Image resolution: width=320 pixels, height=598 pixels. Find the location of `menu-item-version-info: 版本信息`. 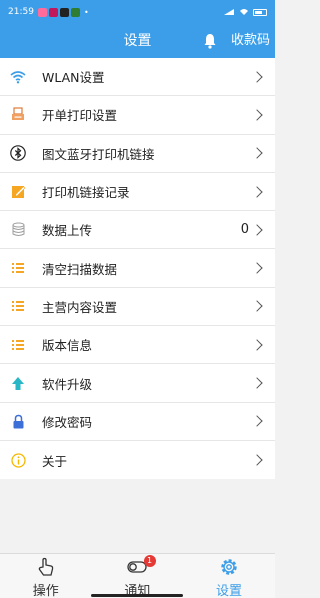

menu-item-version-info: 版本信息 is located at coordinates (137, 345).